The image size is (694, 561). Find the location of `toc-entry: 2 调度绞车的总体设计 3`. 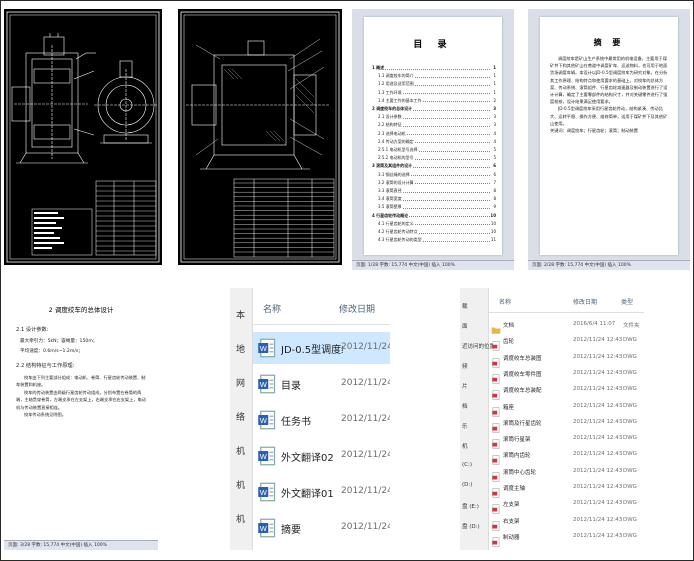

toc-entry: 2 调度绞车的总体设计 3 is located at coordinates (434, 109).